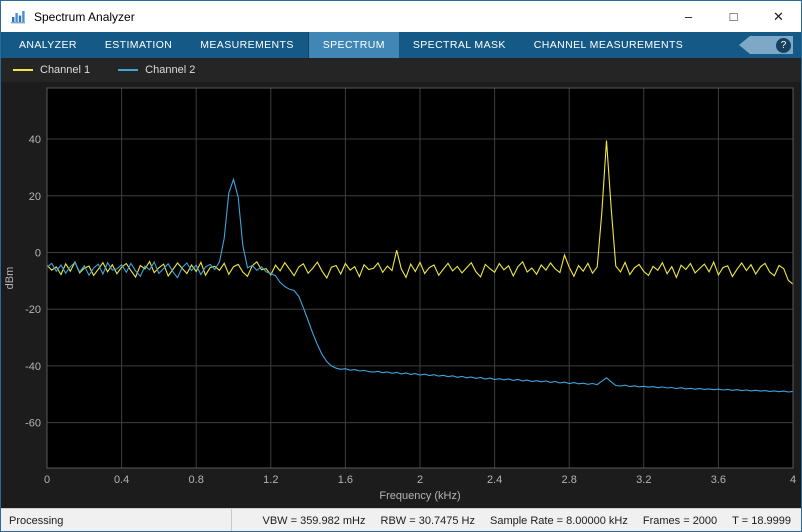  I want to click on tab-spectrum: SPECTRUM, so click(353, 45).